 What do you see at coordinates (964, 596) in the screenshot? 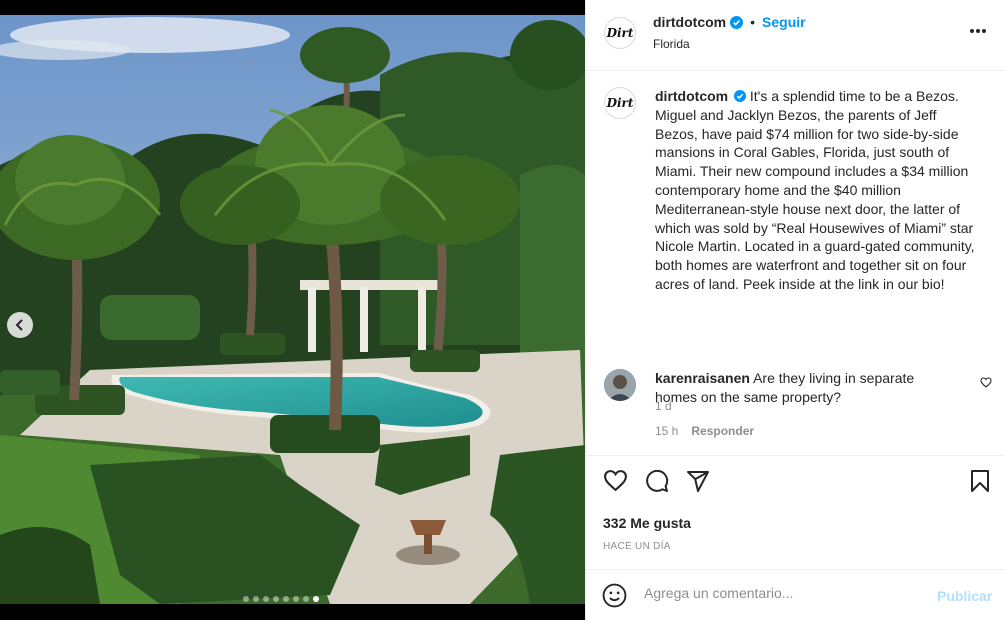
I see `publish-button: Publicar` at bounding box center [964, 596].